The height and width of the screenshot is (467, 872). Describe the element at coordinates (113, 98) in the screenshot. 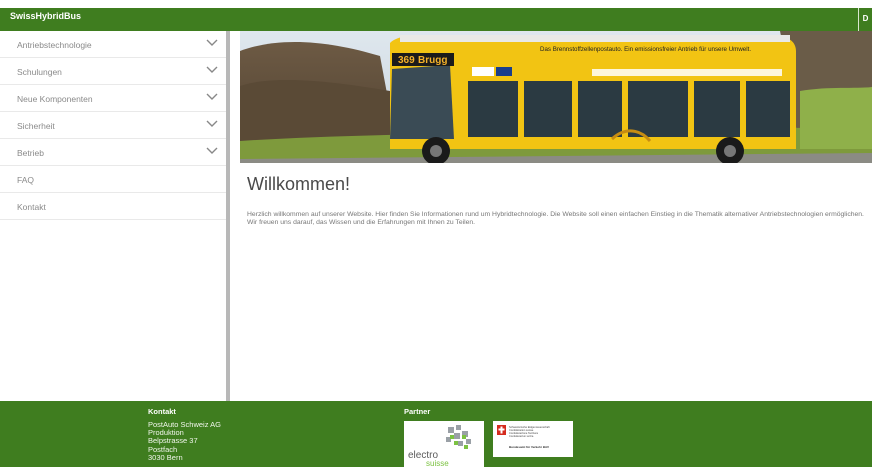

I see `sidebar-item-neue-komponenten: Neue Komponenten` at that location.